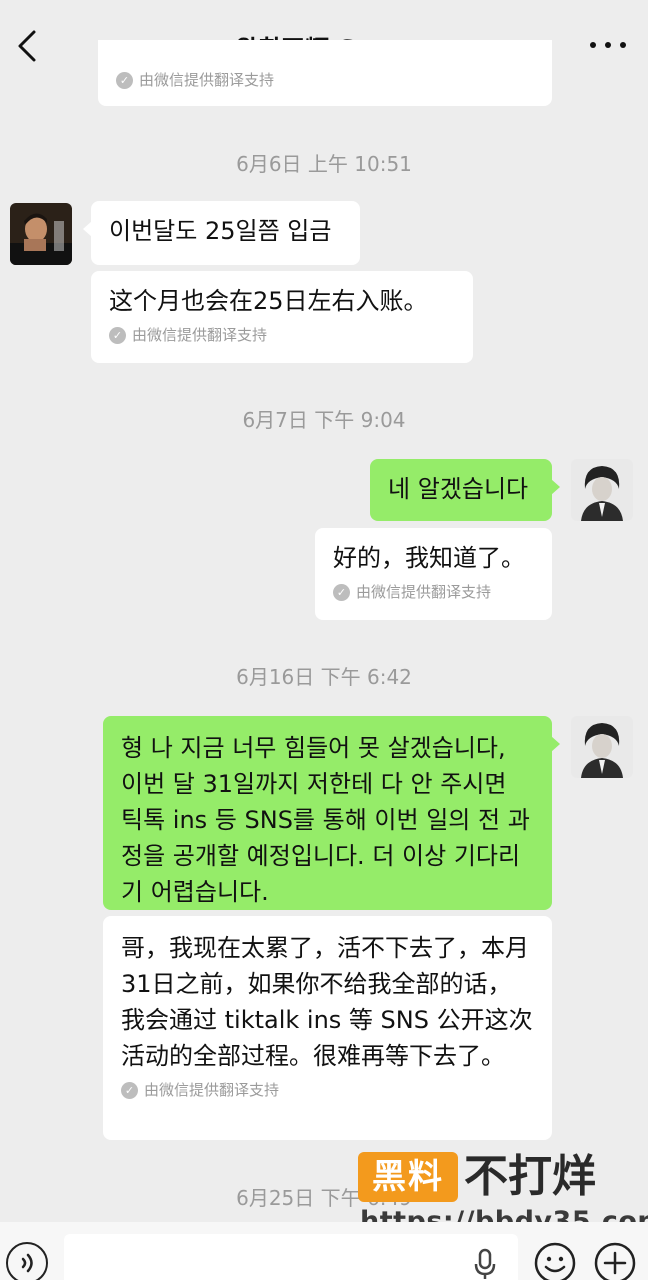 Image resolution: width=648 pixels, height=1280 pixels. What do you see at coordinates (555, 1261) in the screenshot?
I see `emoji-icon` at bounding box center [555, 1261].